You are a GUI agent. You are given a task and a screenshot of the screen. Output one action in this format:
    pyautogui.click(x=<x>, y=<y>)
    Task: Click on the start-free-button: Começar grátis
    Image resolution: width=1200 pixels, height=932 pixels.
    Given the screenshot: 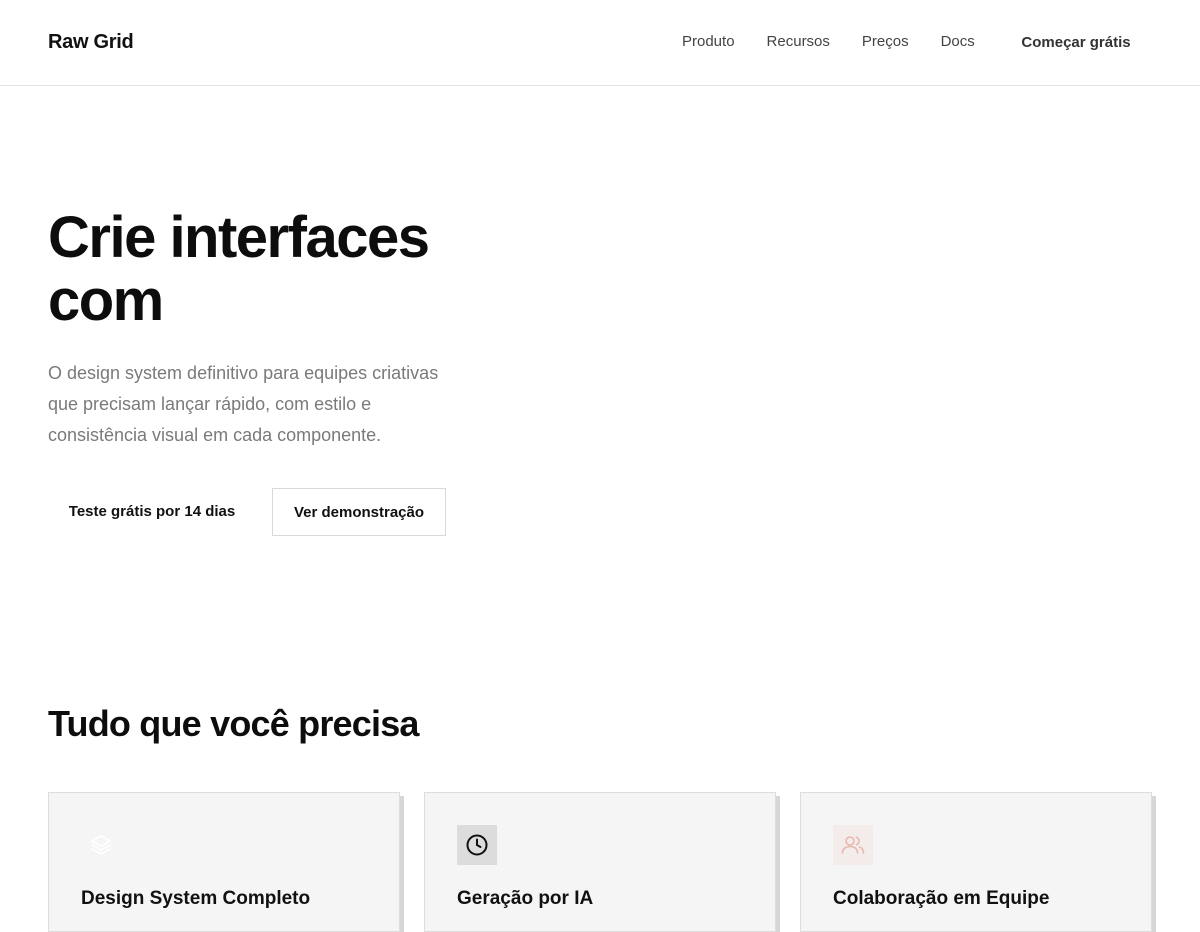 What is the action you would take?
    pyautogui.click(x=1076, y=42)
    